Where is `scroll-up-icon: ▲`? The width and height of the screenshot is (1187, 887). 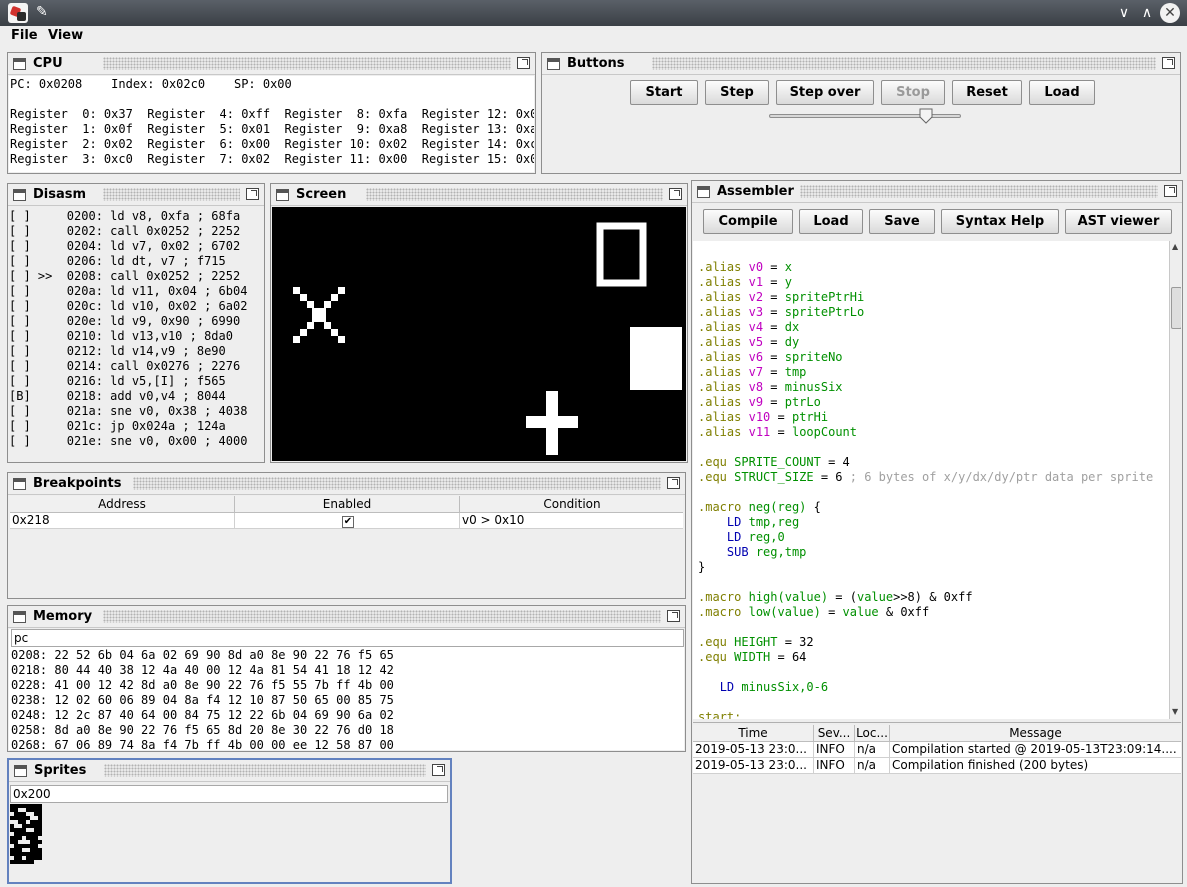
scroll-up-icon: ▲ is located at coordinates (1175, 246).